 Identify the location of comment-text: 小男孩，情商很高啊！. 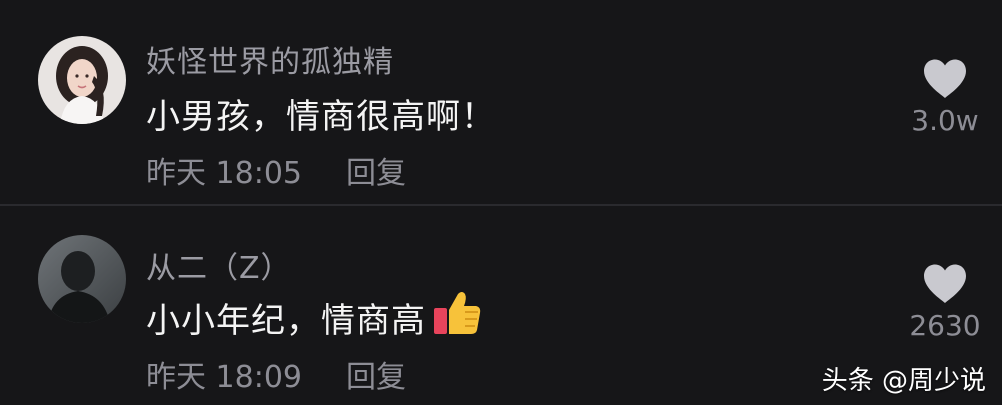
(321, 113).